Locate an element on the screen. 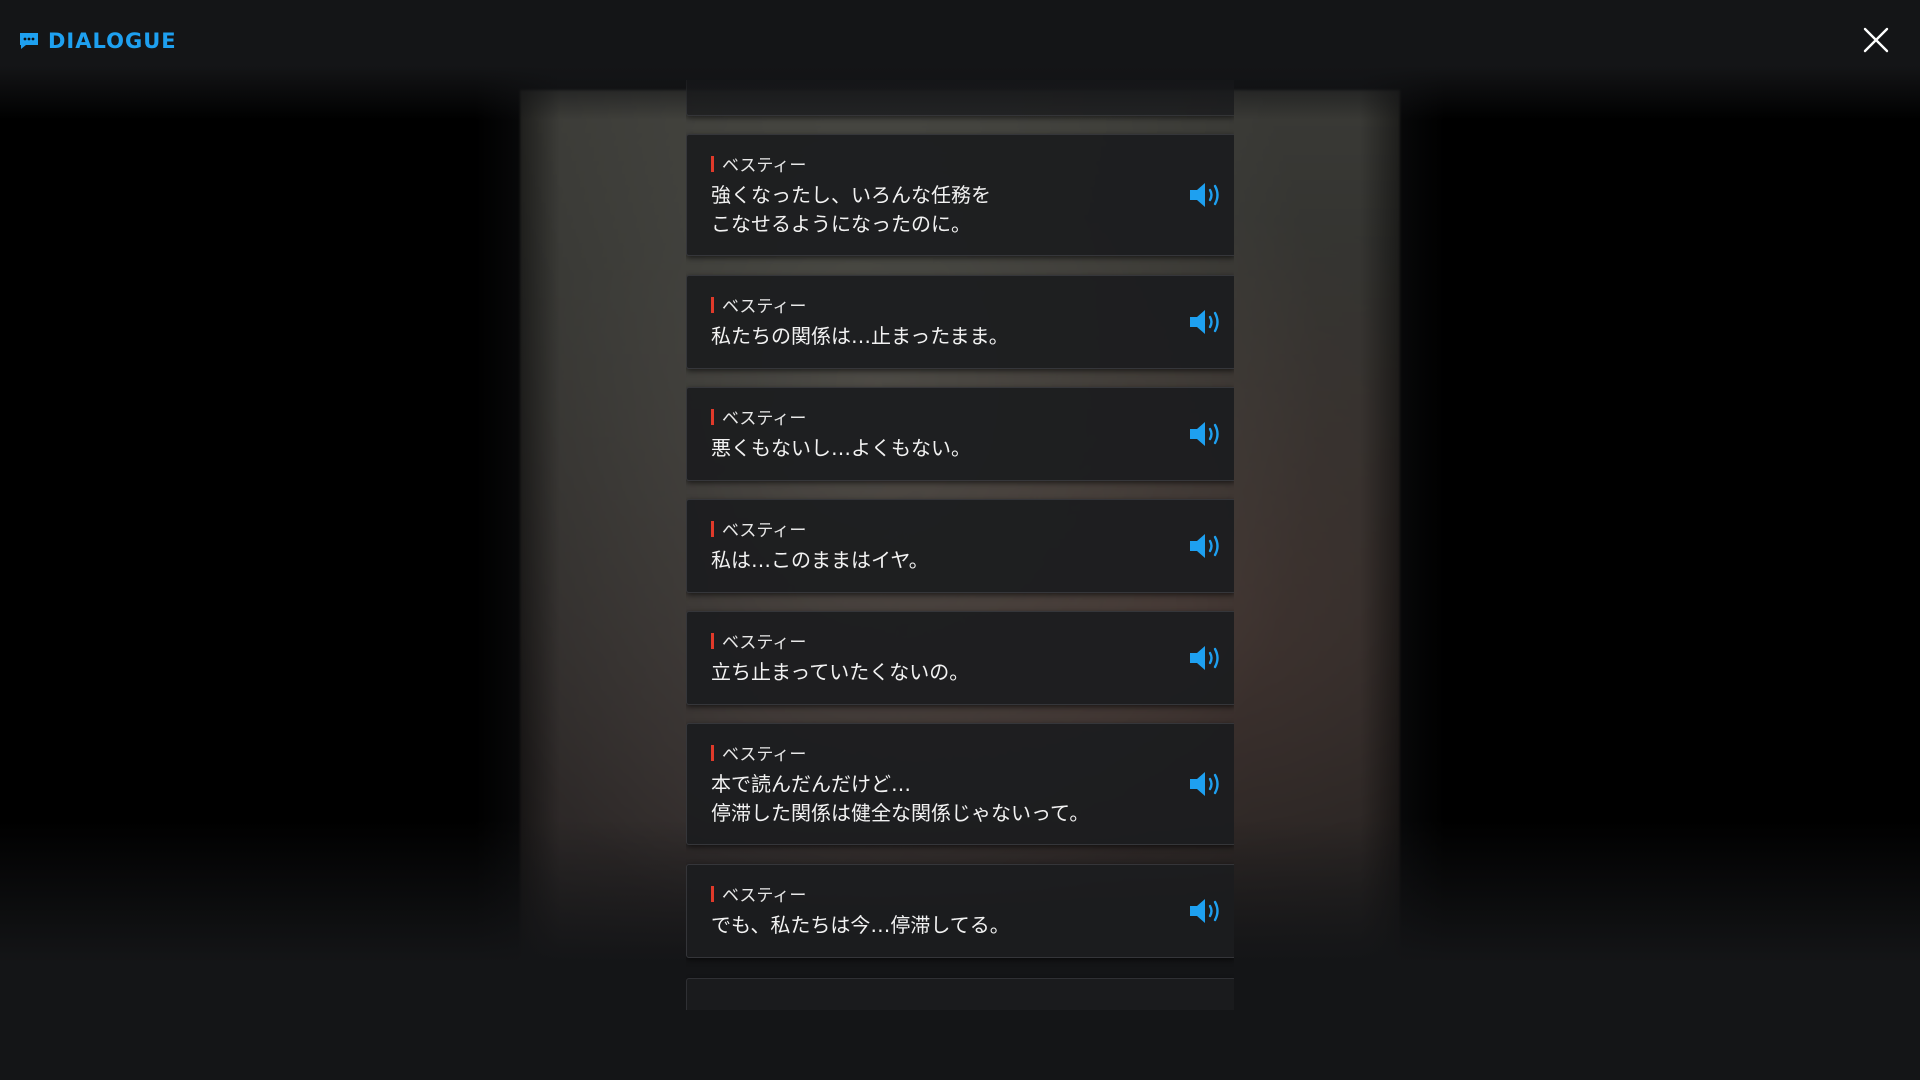 This screenshot has width=1920, height=1080. dialogue-entry: ベスティー 強くなったし、いろんな任務を こなせるようになったのに。 is located at coordinates (960, 195).